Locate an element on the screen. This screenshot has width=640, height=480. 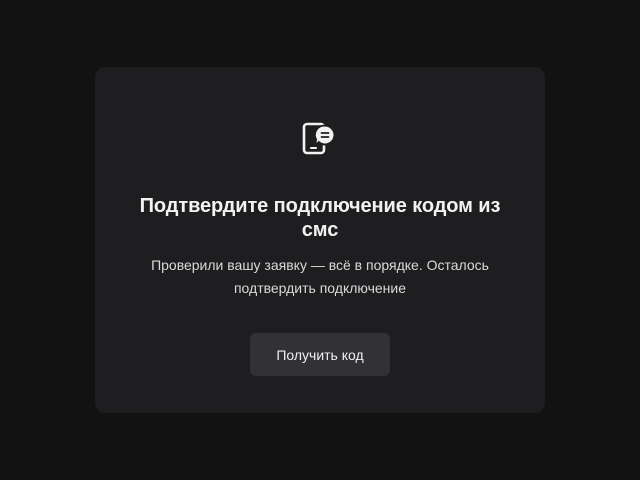
dialog-title: Подтвердите подключение кодом из смс is located at coordinates (320, 218).